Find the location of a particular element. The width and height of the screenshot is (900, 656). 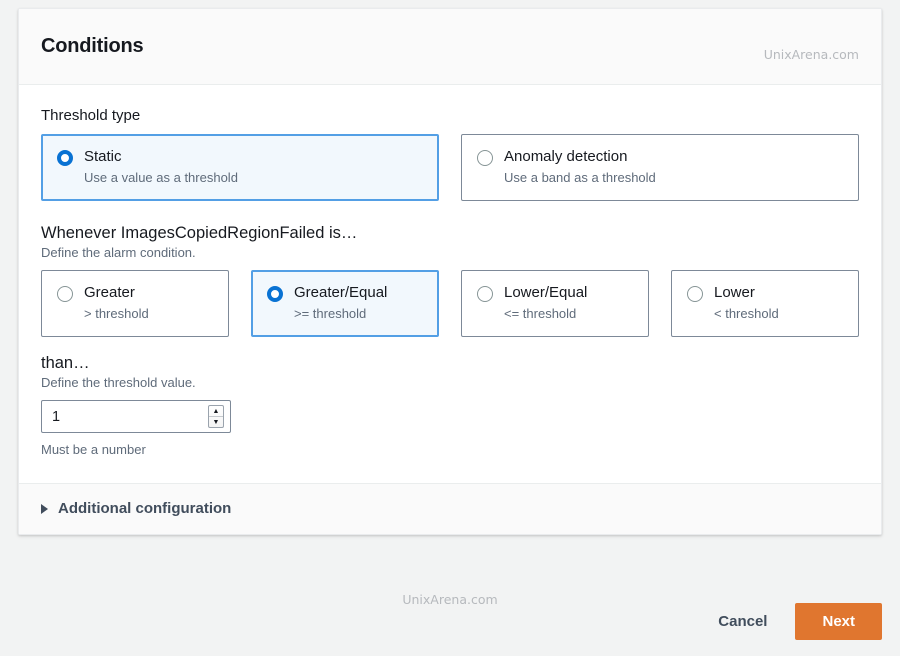

option-title: Lower is located at coordinates (734, 293).